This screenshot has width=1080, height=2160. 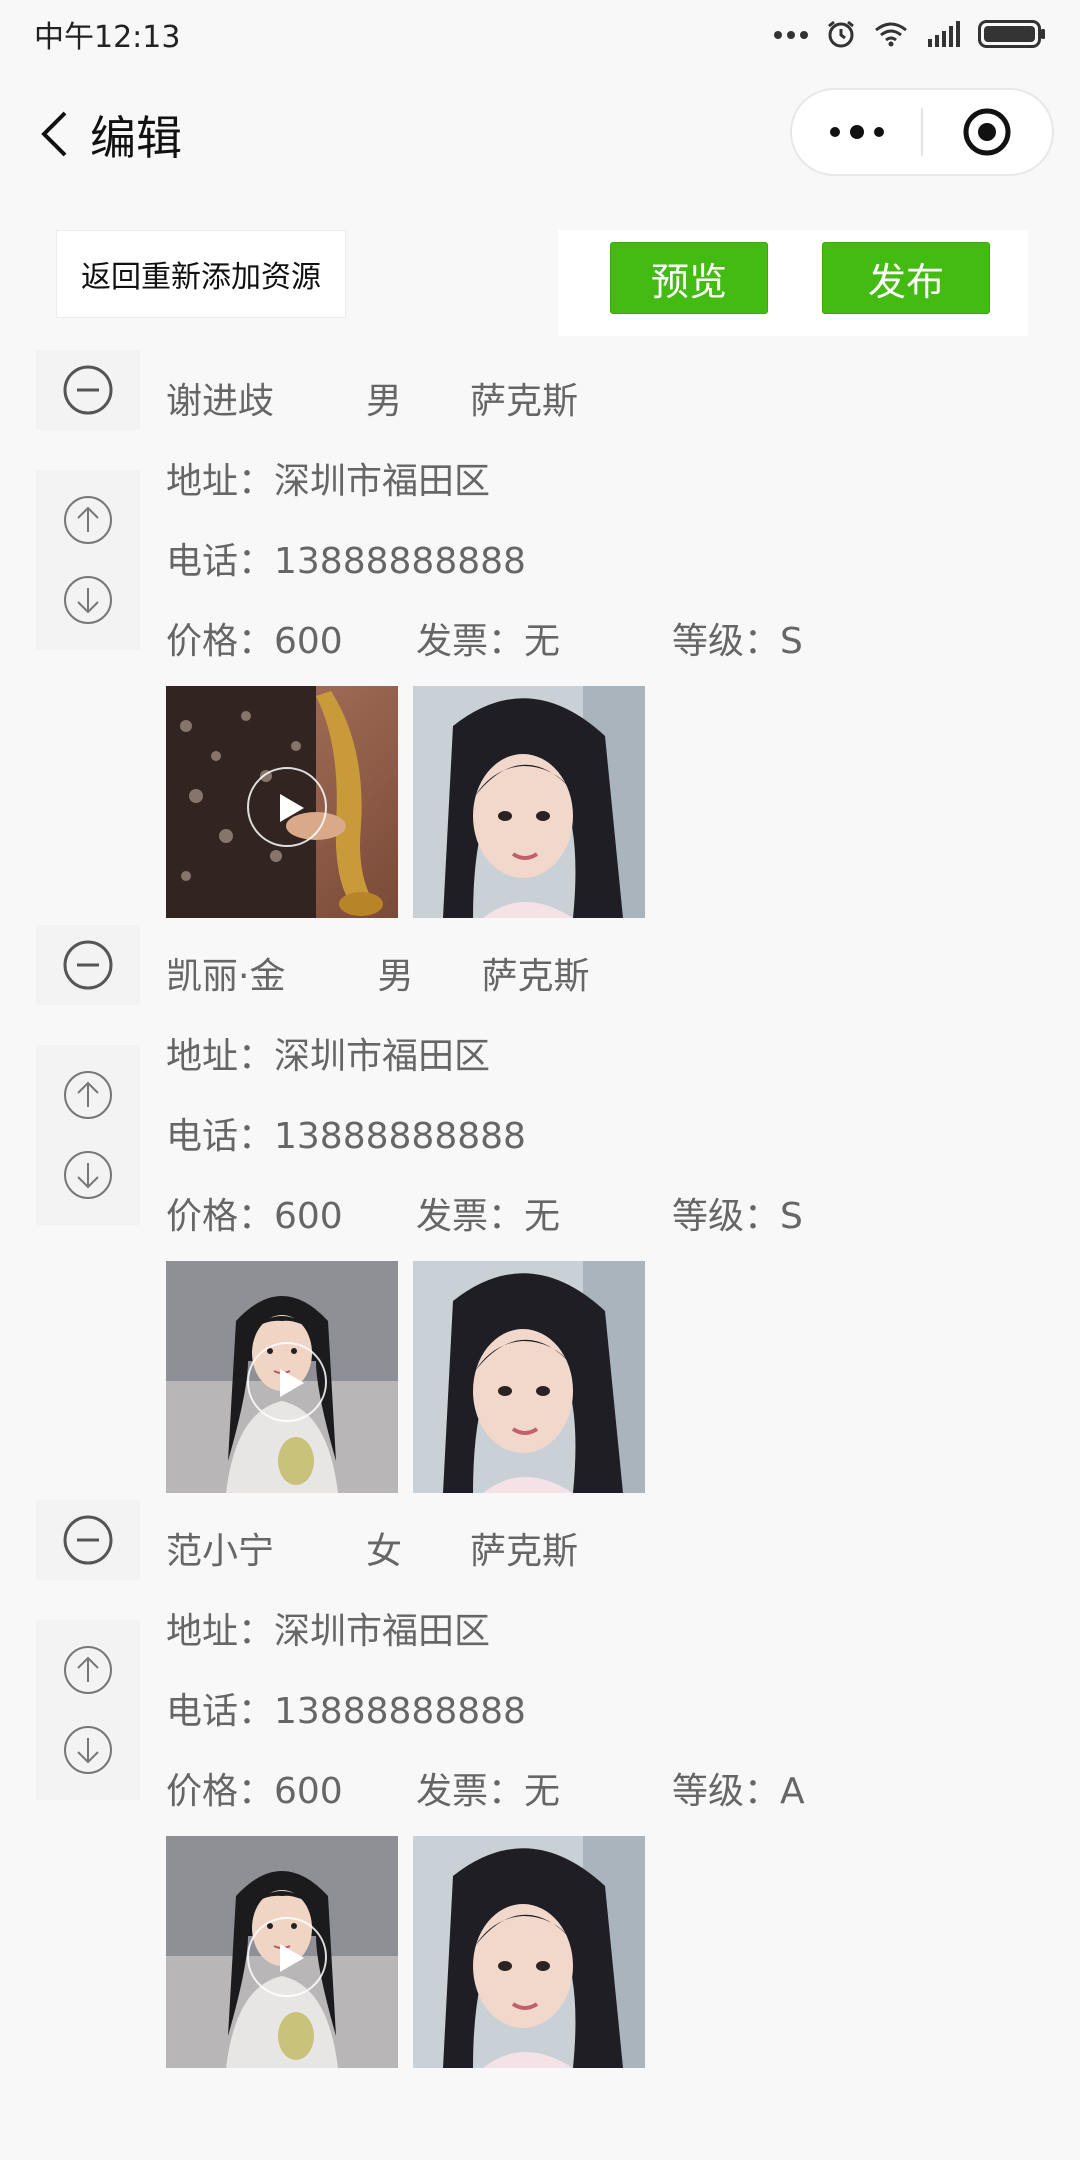 What do you see at coordinates (922, 132) in the screenshot?
I see `mini-program-capsule` at bounding box center [922, 132].